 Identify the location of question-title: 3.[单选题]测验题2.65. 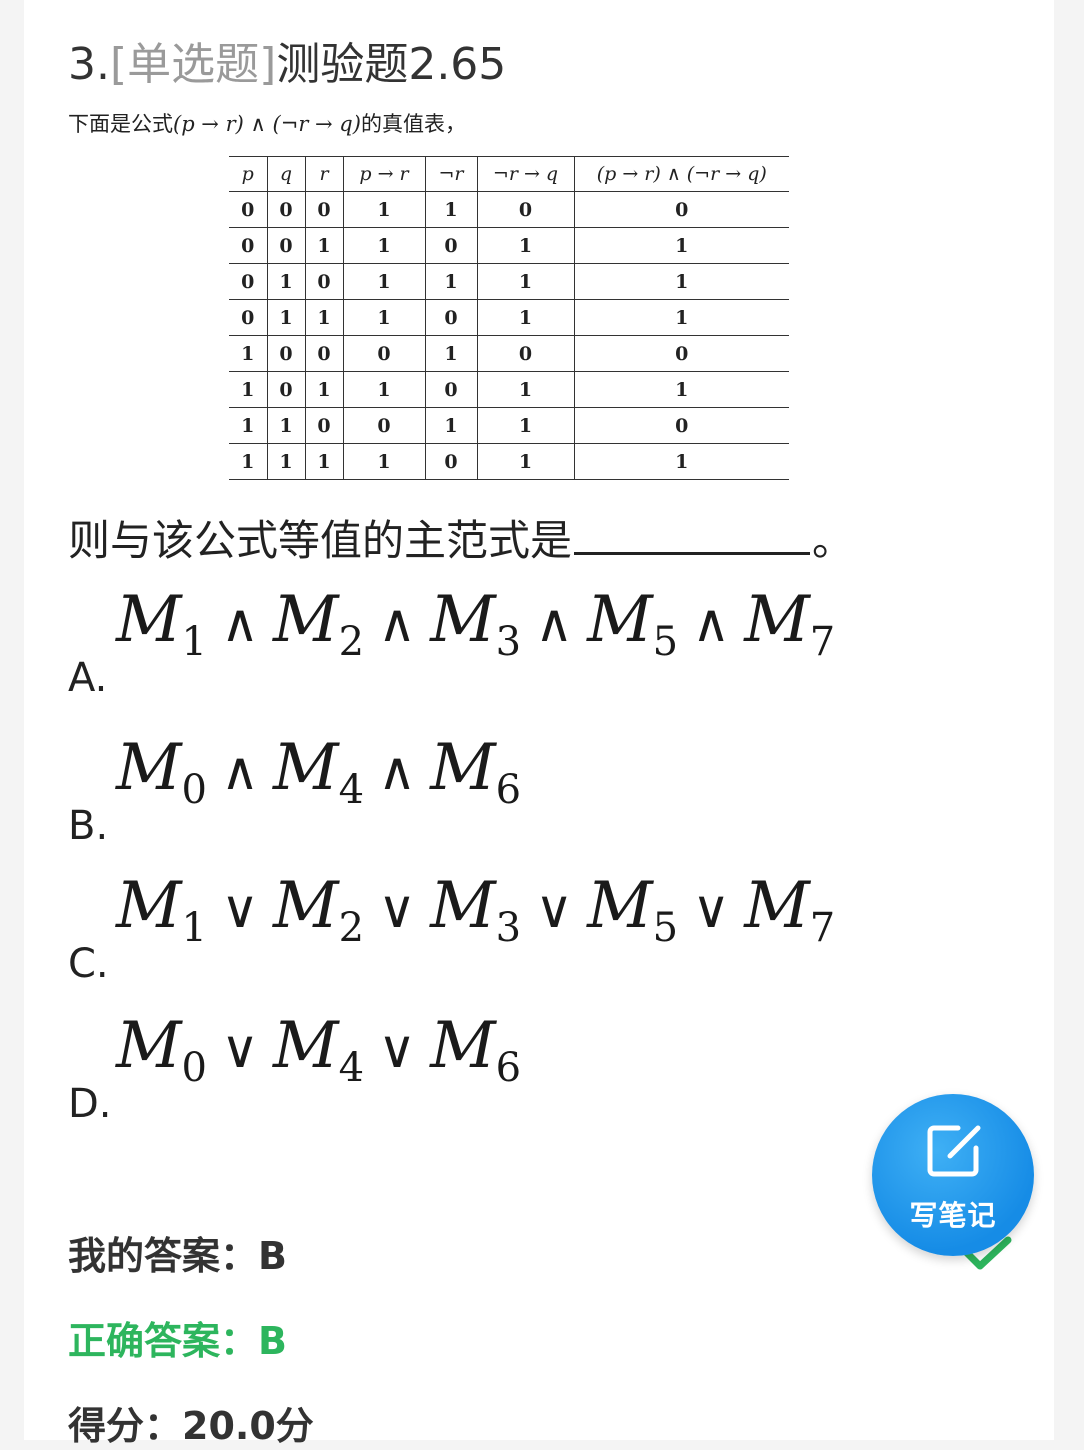
(287, 65).